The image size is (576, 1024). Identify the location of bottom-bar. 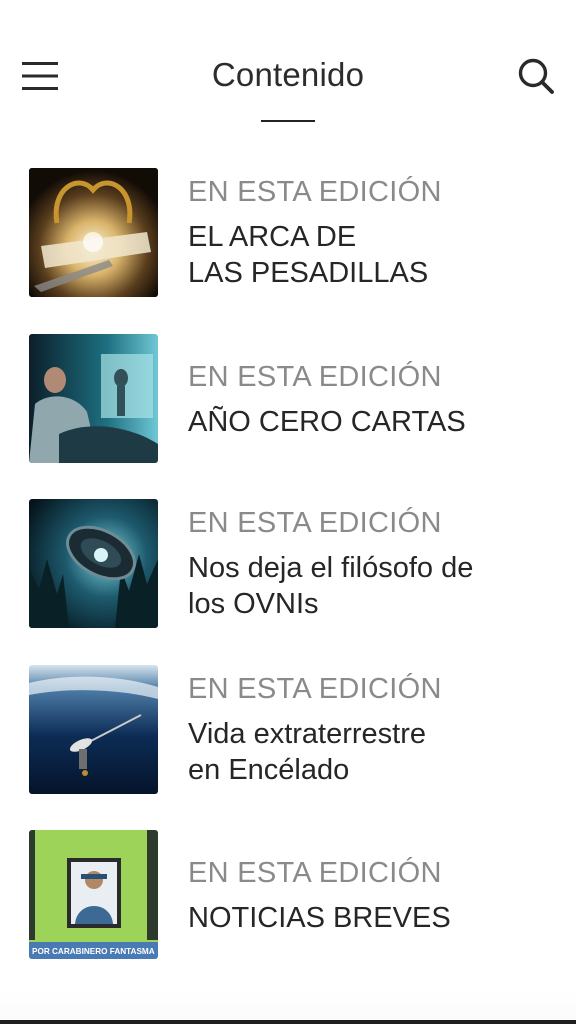
(288, 1022).